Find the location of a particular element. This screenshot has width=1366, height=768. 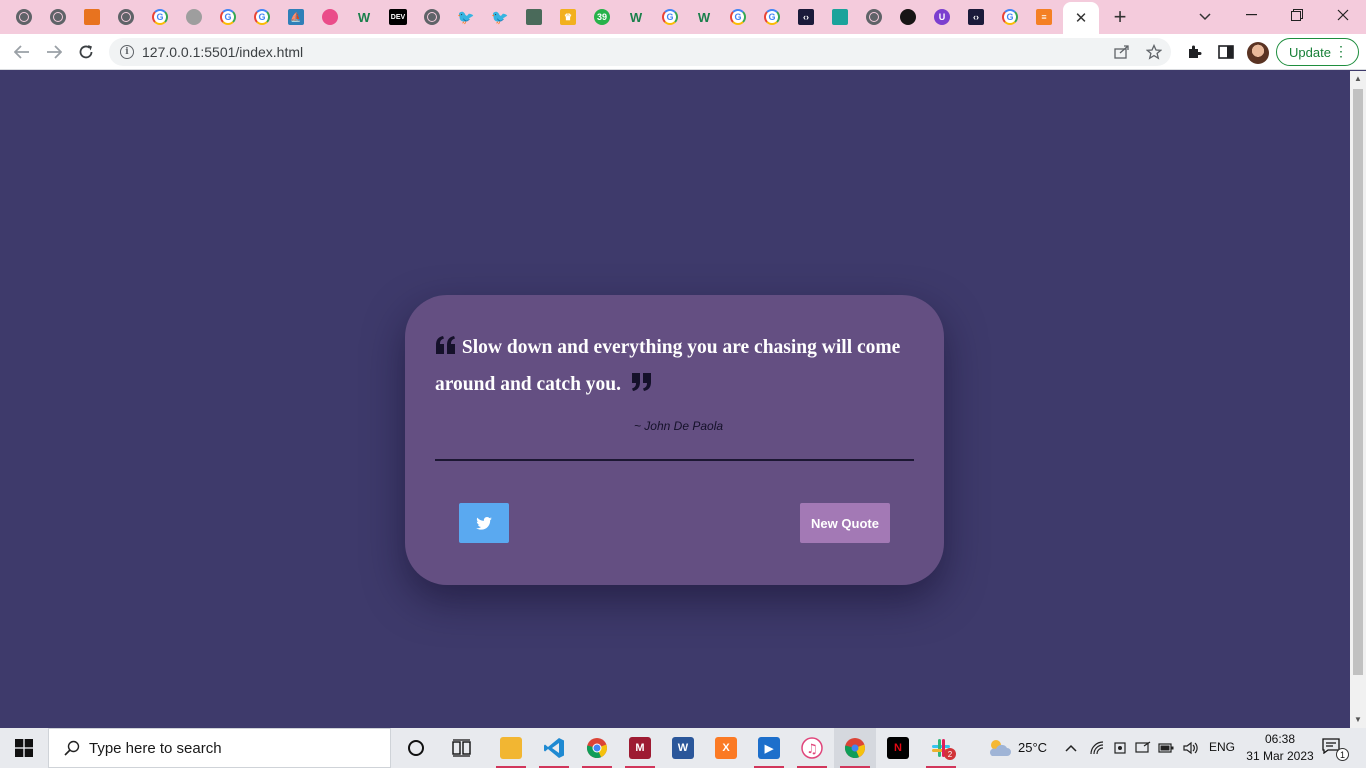

vscode-icon is located at coordinates (554, 748).